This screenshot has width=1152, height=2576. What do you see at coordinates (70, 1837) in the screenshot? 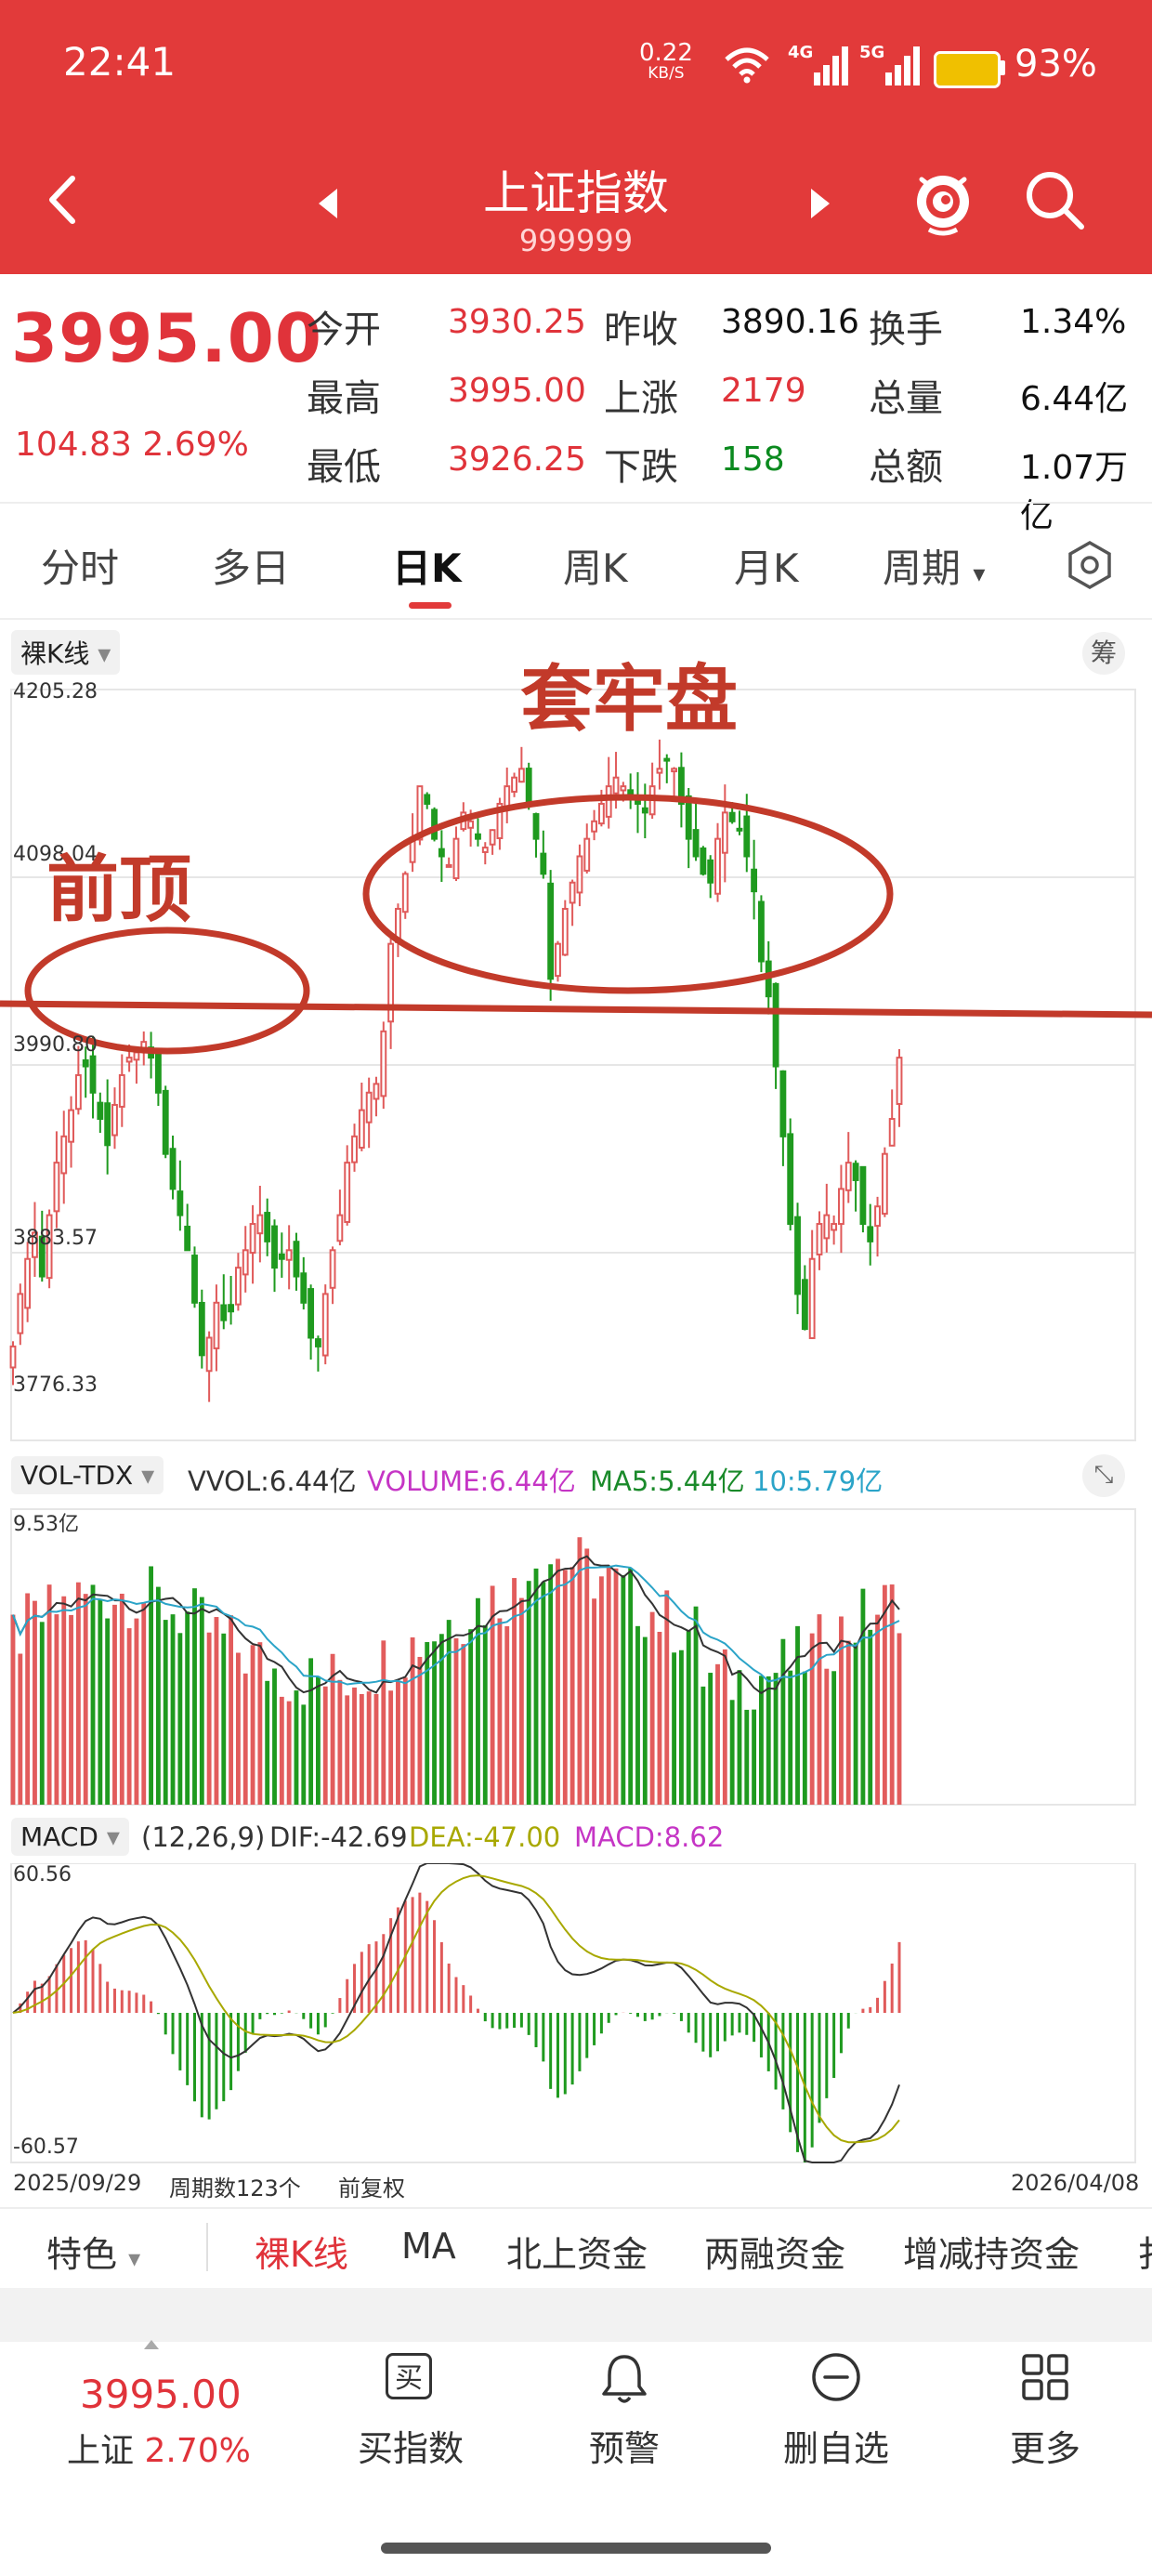
I see `macd-mode-selector: MACD ▾` at bounding box center [70, 1837].